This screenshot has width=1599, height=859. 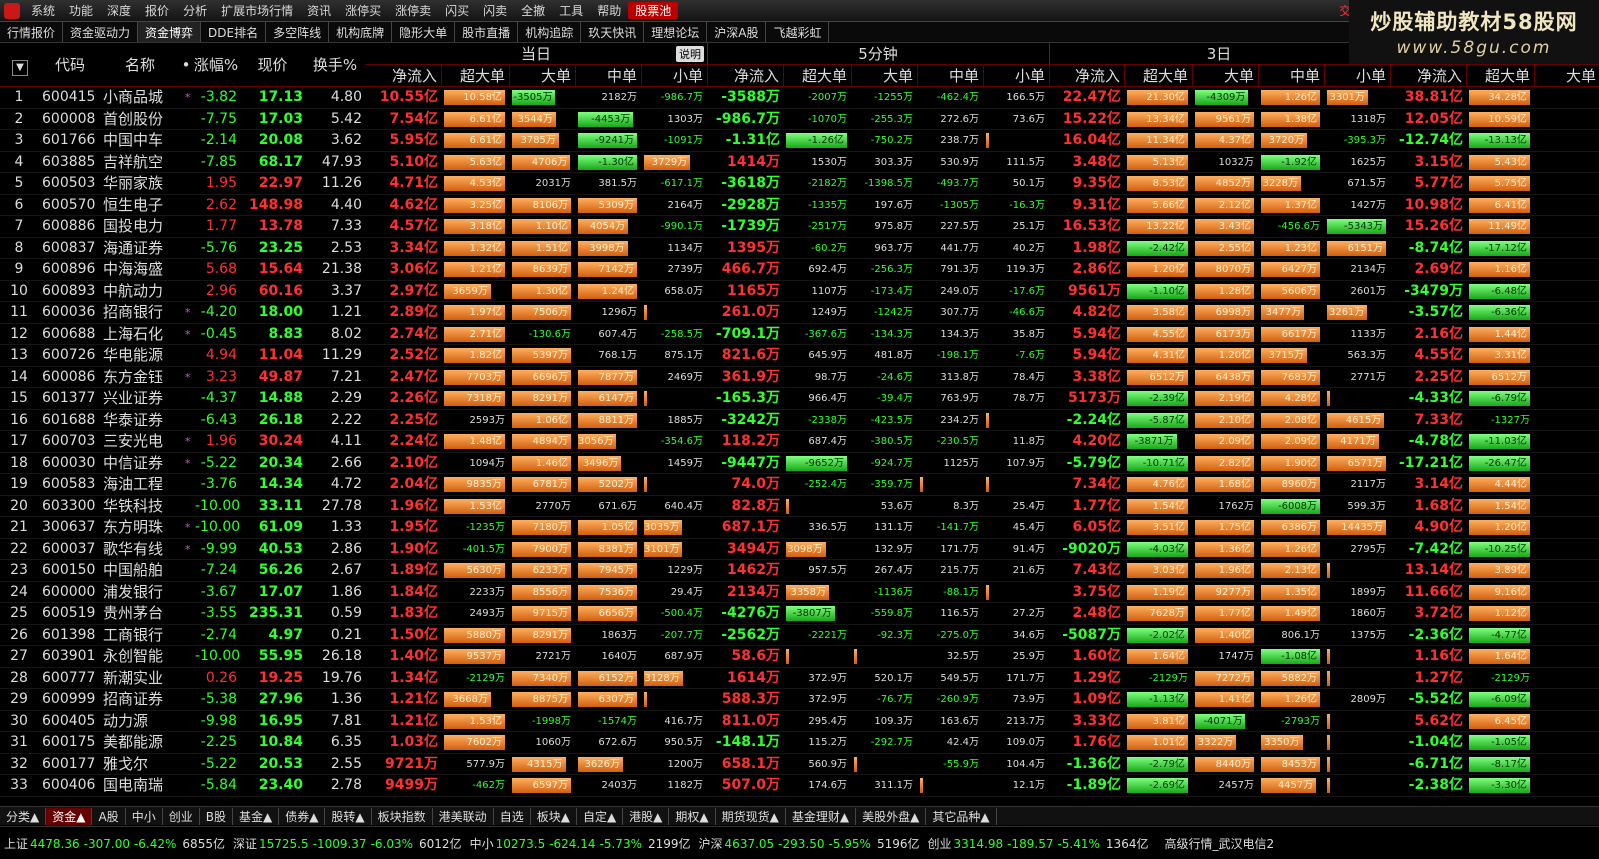 What do you see at coordinates (157, 10) in the screenshot?
I see `menu-item: 报价` at bounding box center [157, 10].